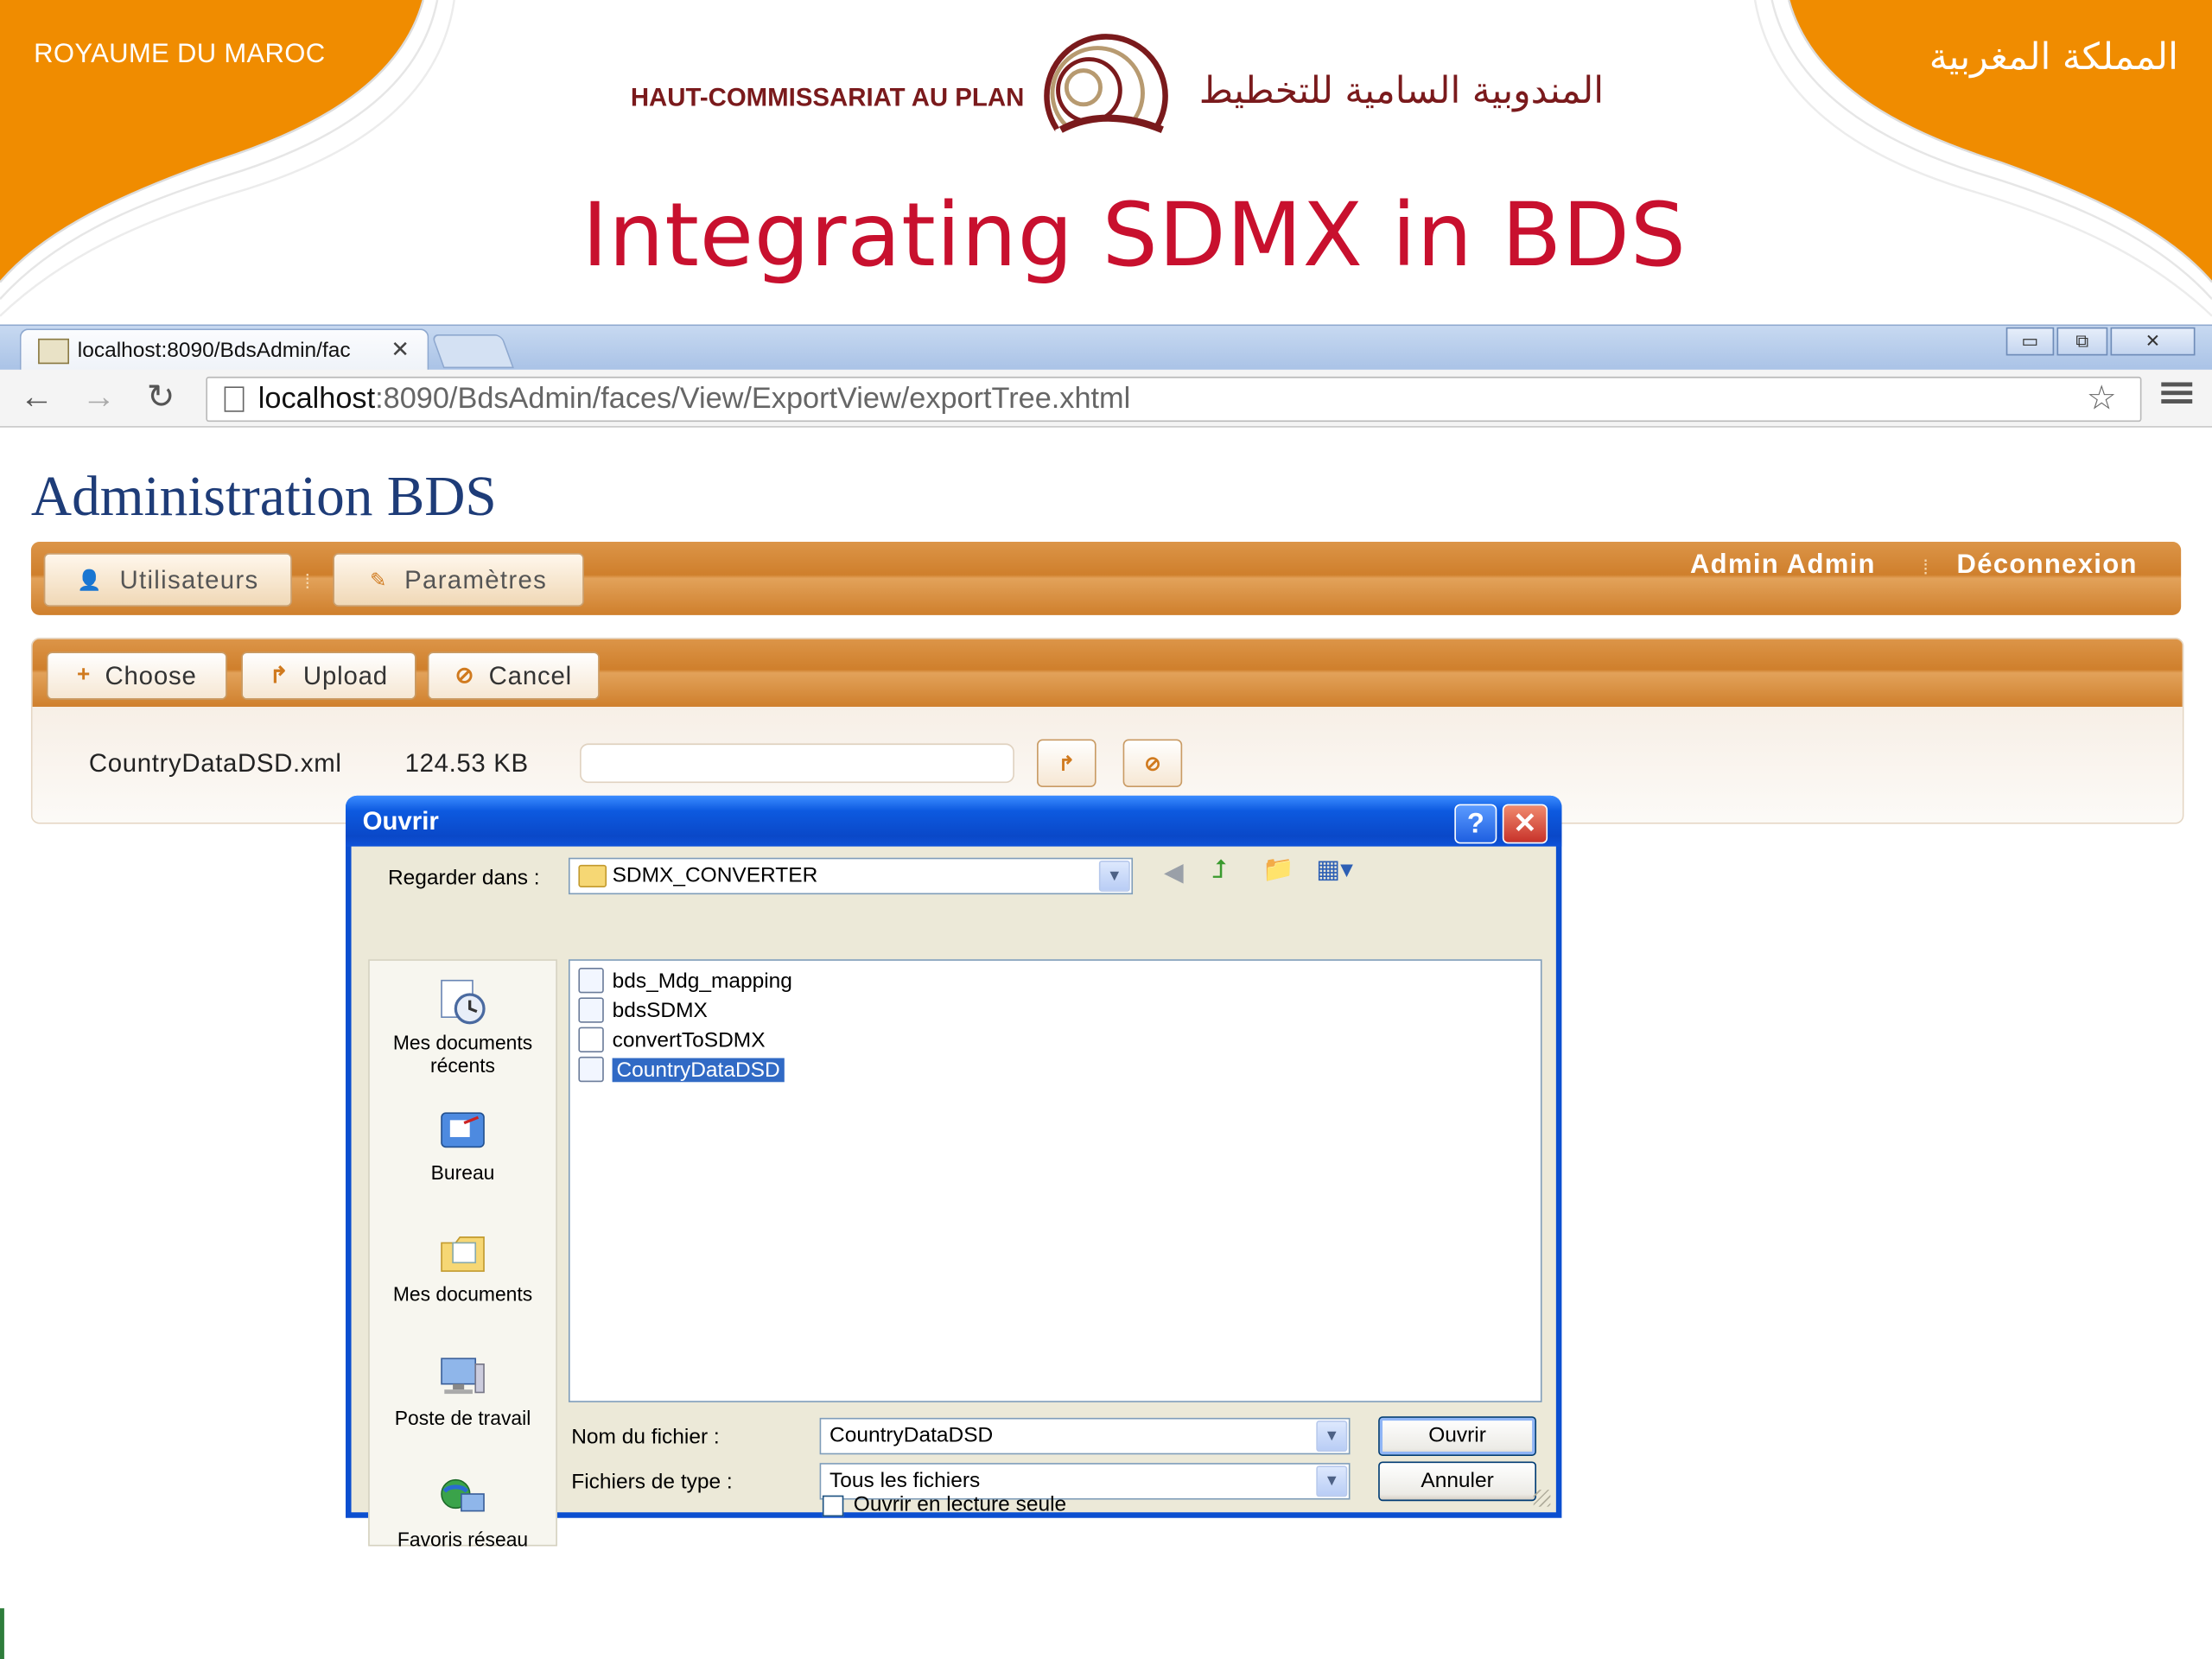  I want to click on menu-item-parametres: ✎ Paramètres, so click(458, 580).